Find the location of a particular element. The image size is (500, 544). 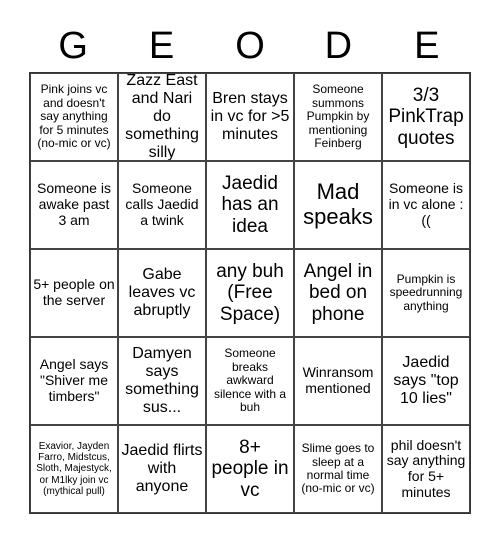

cell-text: Bren stays in vc for >5 minutes is located at coordinates (250, 116).